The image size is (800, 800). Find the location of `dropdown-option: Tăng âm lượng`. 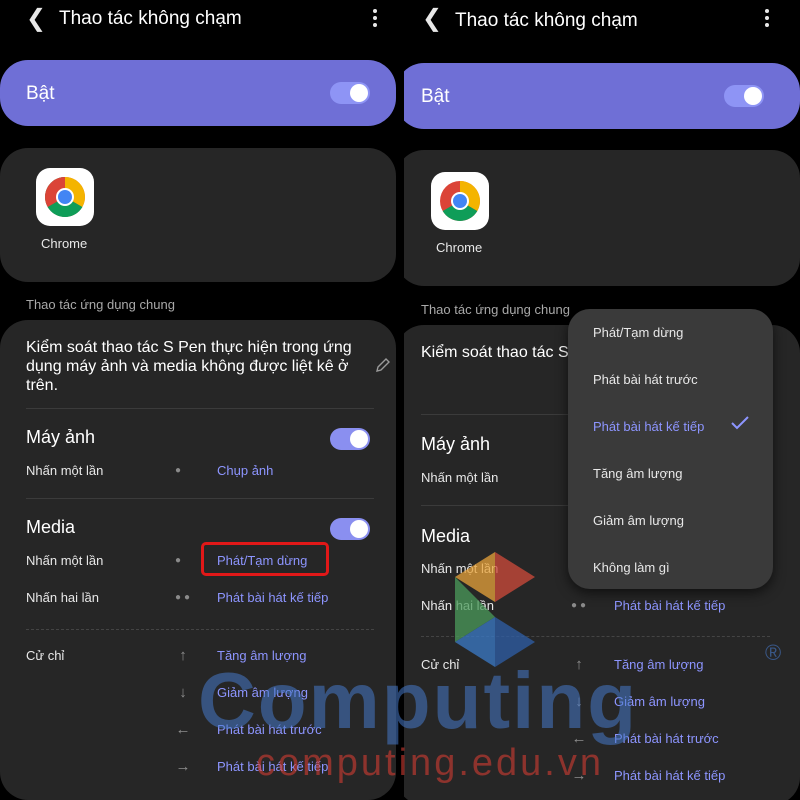

dropdown-option: Tăng âm lượng is located at coordinates (638, 473).